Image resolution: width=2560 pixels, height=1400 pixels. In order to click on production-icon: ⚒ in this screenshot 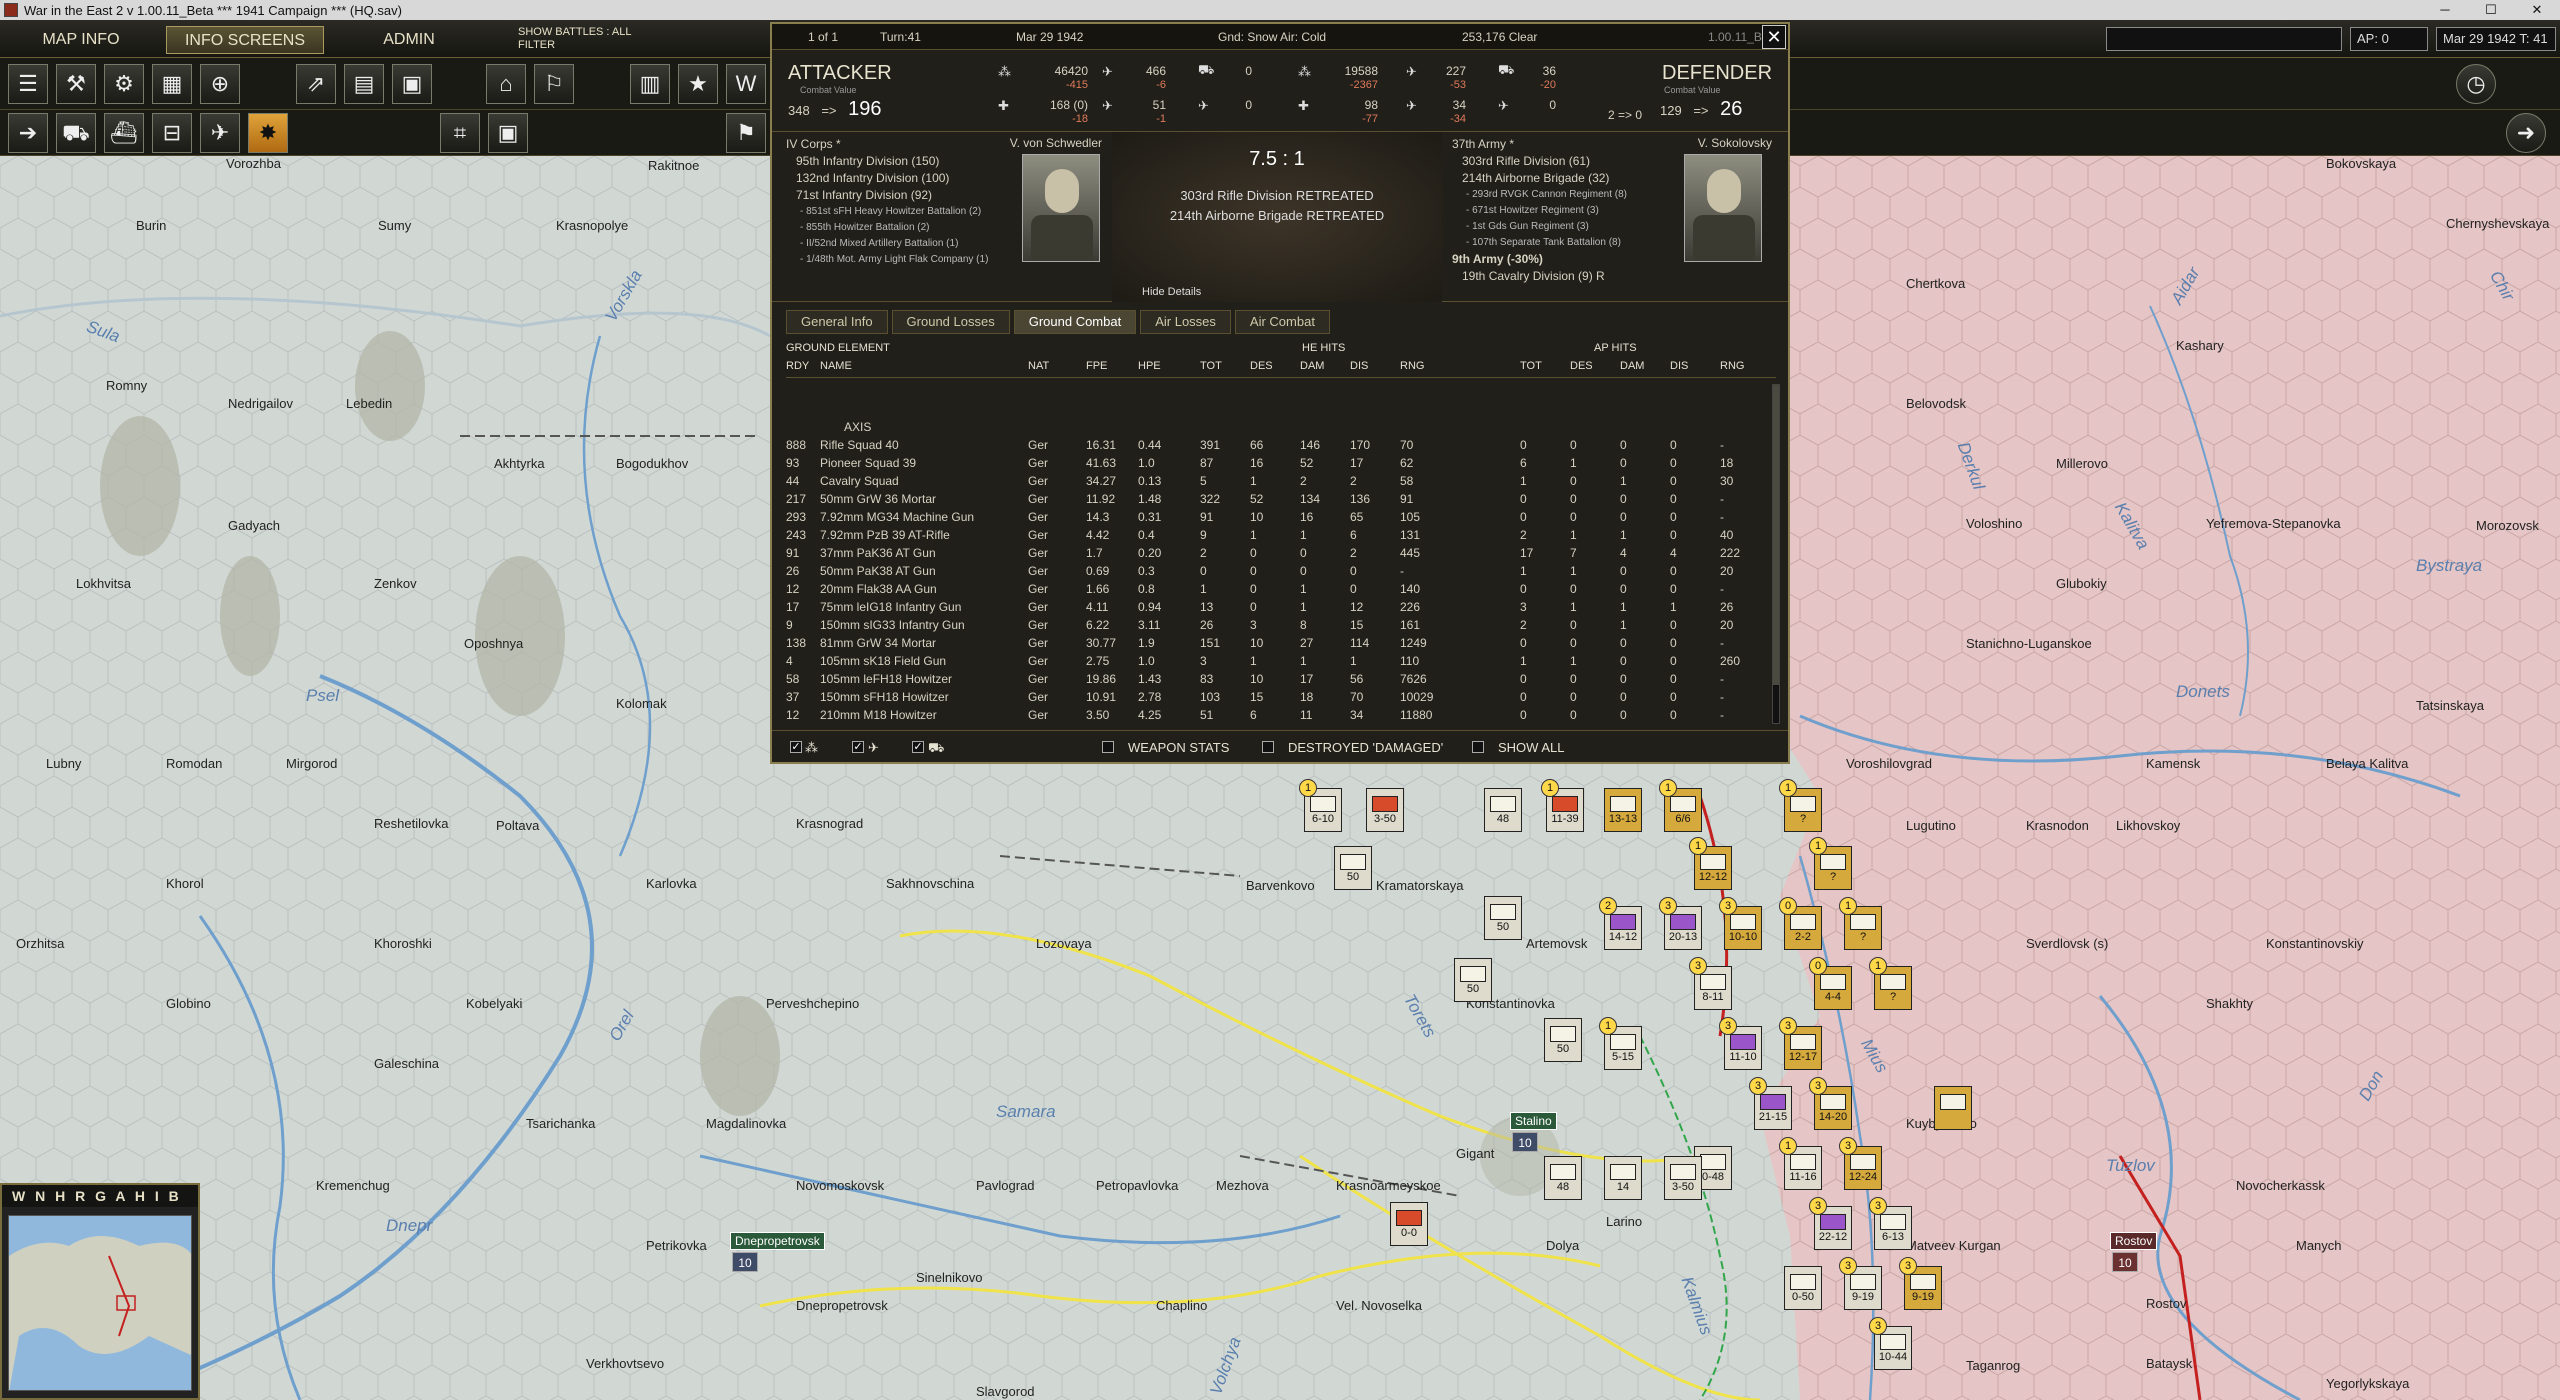, I will do `click(76, 84)`.